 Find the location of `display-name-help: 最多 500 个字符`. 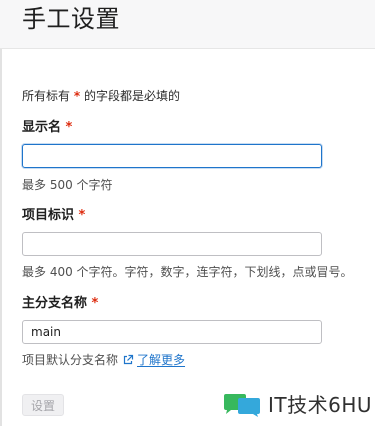

display-name-help: 最多 500 个字符 is located at coordinates (67, 185).